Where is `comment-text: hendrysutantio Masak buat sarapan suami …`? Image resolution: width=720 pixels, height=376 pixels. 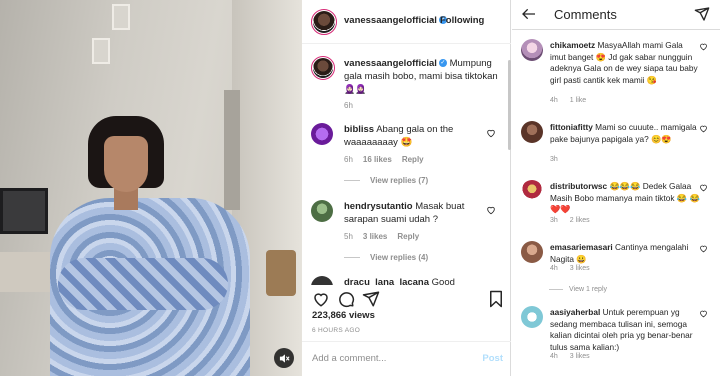
comment-text: hendrysutantio Masak buat sarapan suami … is located at coordinates (414, 213).